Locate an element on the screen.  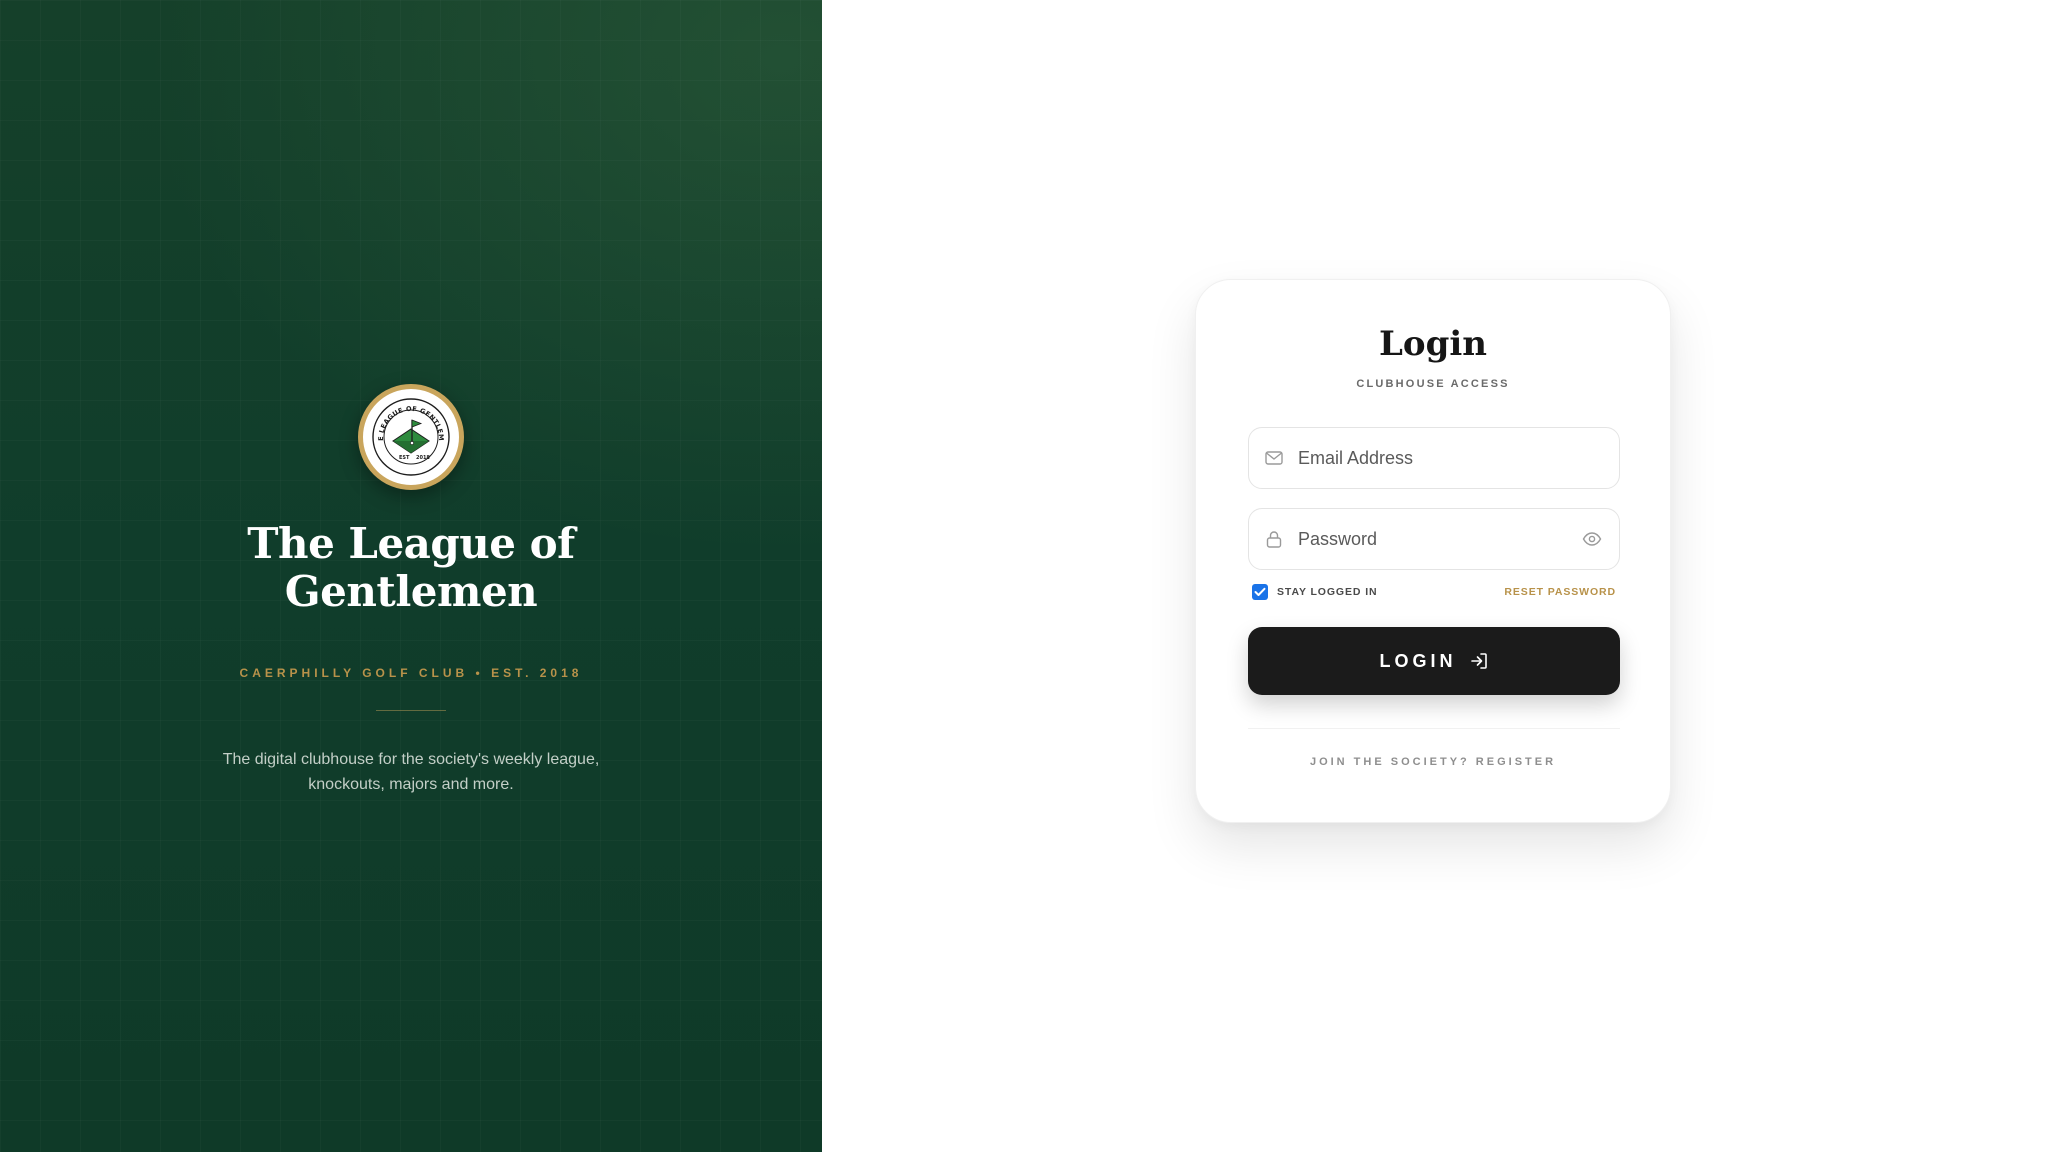
eye-icon is located at coordinates (1592, 539).